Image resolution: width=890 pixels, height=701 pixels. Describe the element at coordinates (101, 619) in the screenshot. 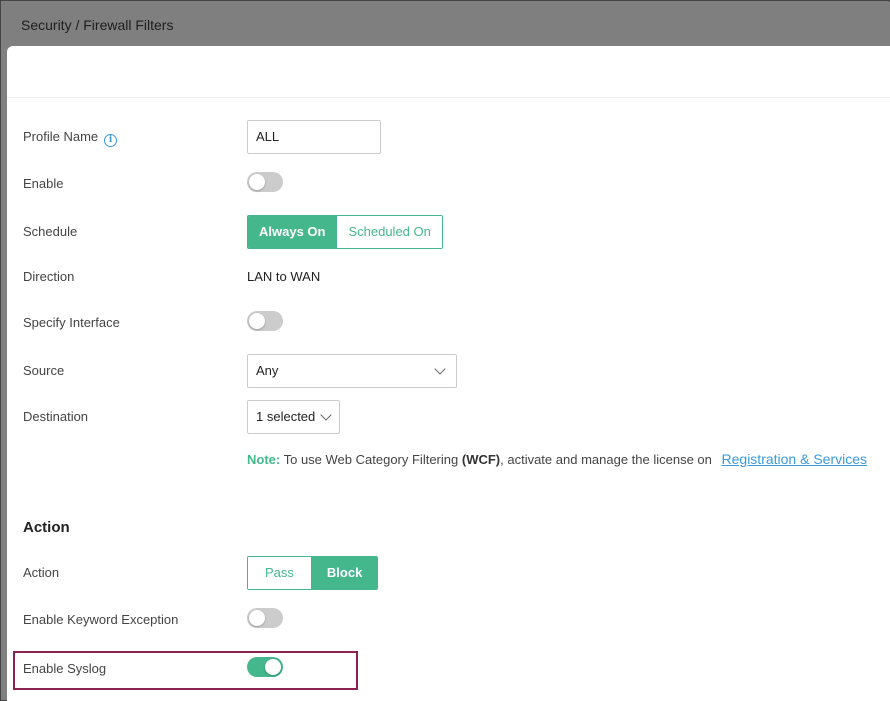

I see `keyword-exception-label: Enable Keyword Exception` at that location.